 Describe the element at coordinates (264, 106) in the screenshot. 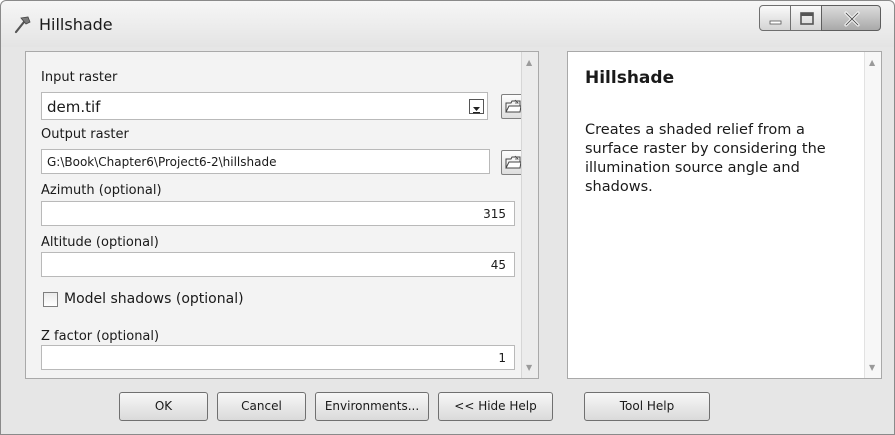

I see `input-raster-combo: dem.tif` at that location.